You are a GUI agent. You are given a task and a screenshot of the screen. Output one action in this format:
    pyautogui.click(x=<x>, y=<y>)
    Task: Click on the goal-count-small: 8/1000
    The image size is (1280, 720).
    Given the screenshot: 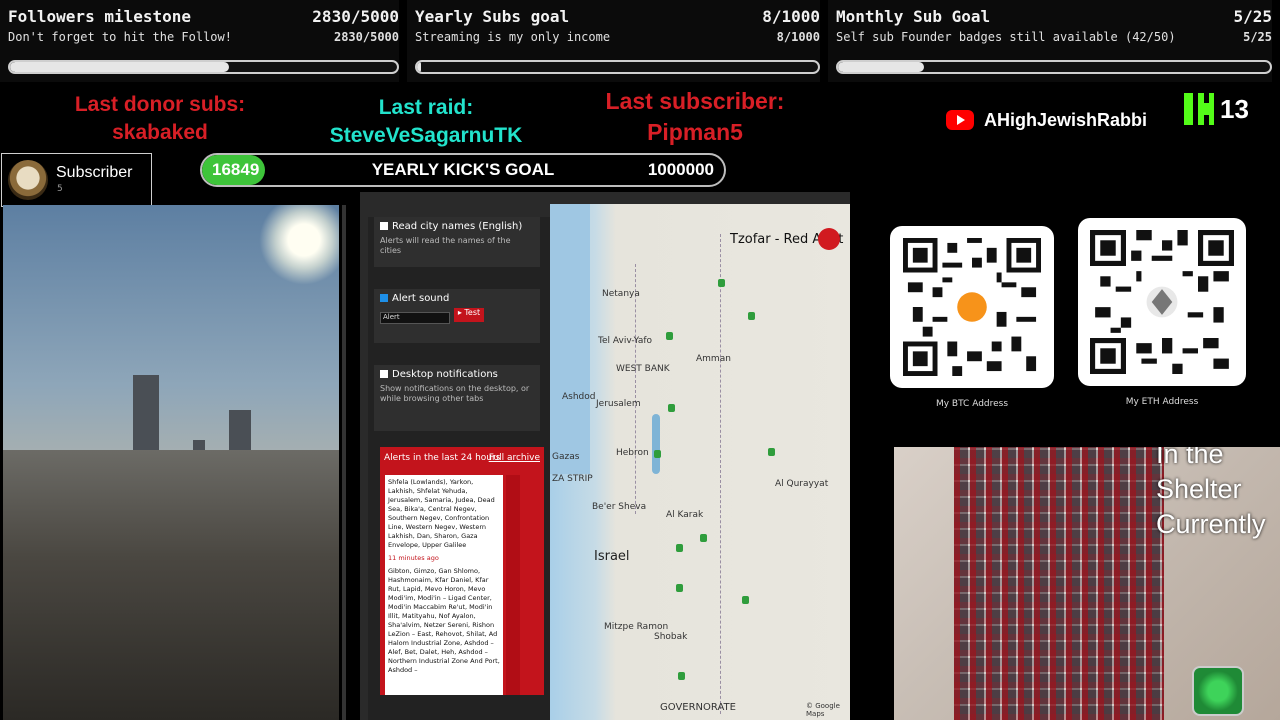 What is the action you would take?
    pyautogui.click(x=798, y=37)
    